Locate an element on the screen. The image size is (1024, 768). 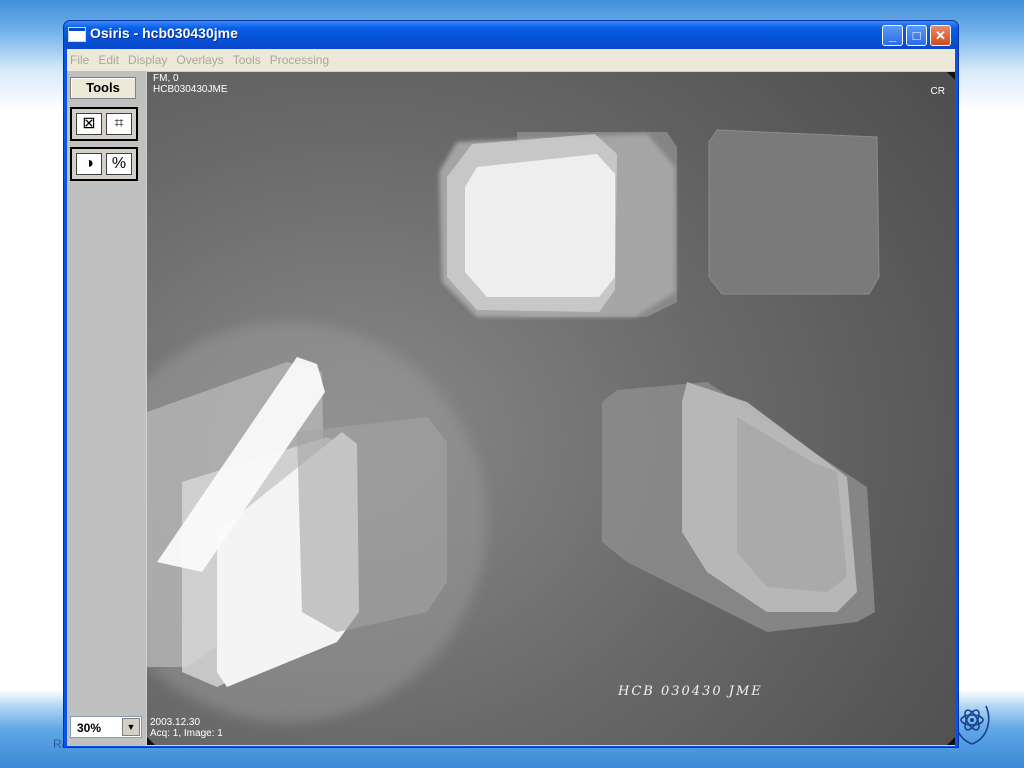
minimize-button: _ is located at coordinates (892, 35).